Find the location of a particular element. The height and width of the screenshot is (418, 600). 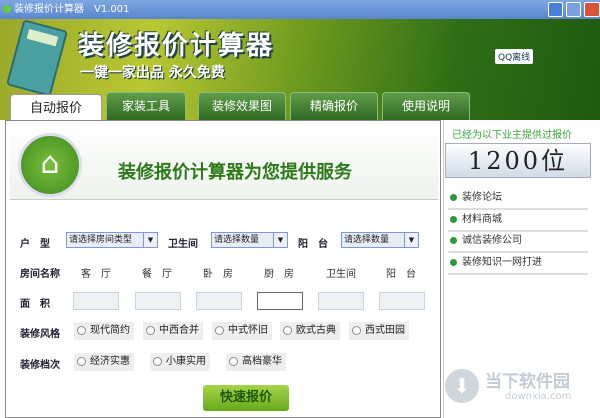

area-input-bedroom is located at coordinates (219, 301).